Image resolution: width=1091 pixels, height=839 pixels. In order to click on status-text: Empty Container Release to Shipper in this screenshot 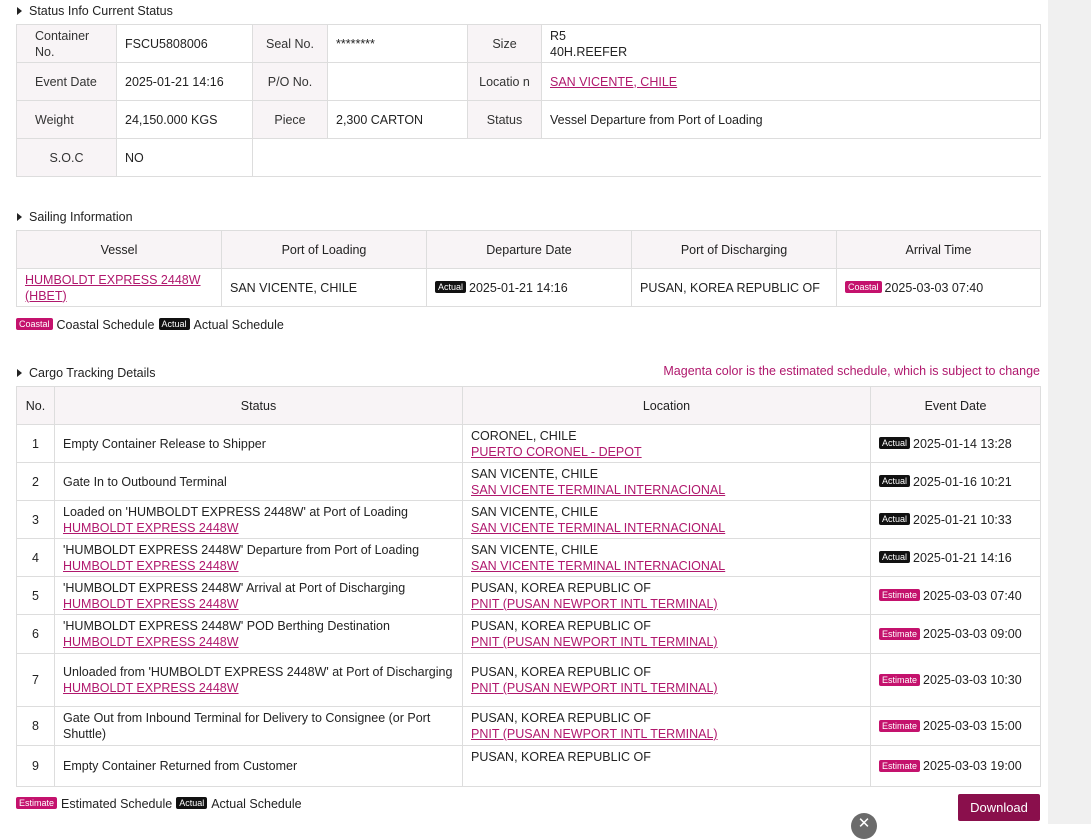, I will do `click(164, 443)`.